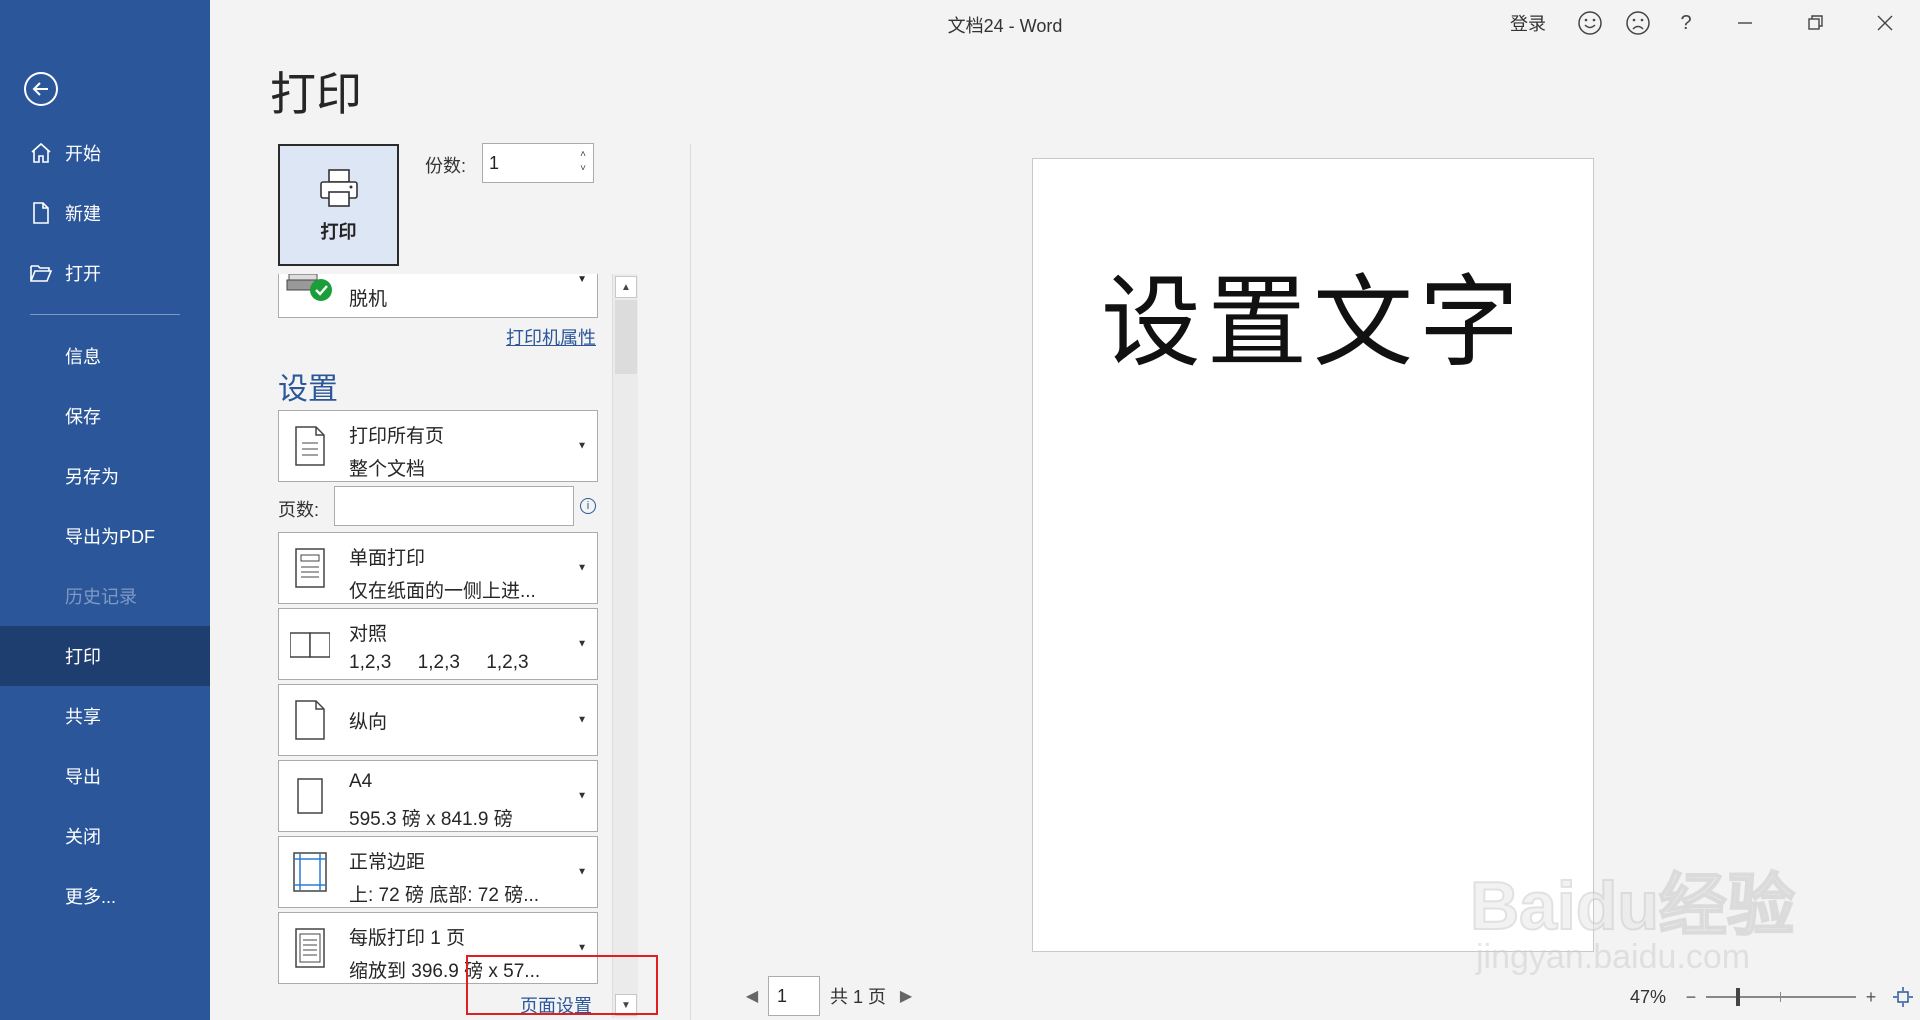  I want to click on option-title: 每版打印 1 页, so click(407, 938).